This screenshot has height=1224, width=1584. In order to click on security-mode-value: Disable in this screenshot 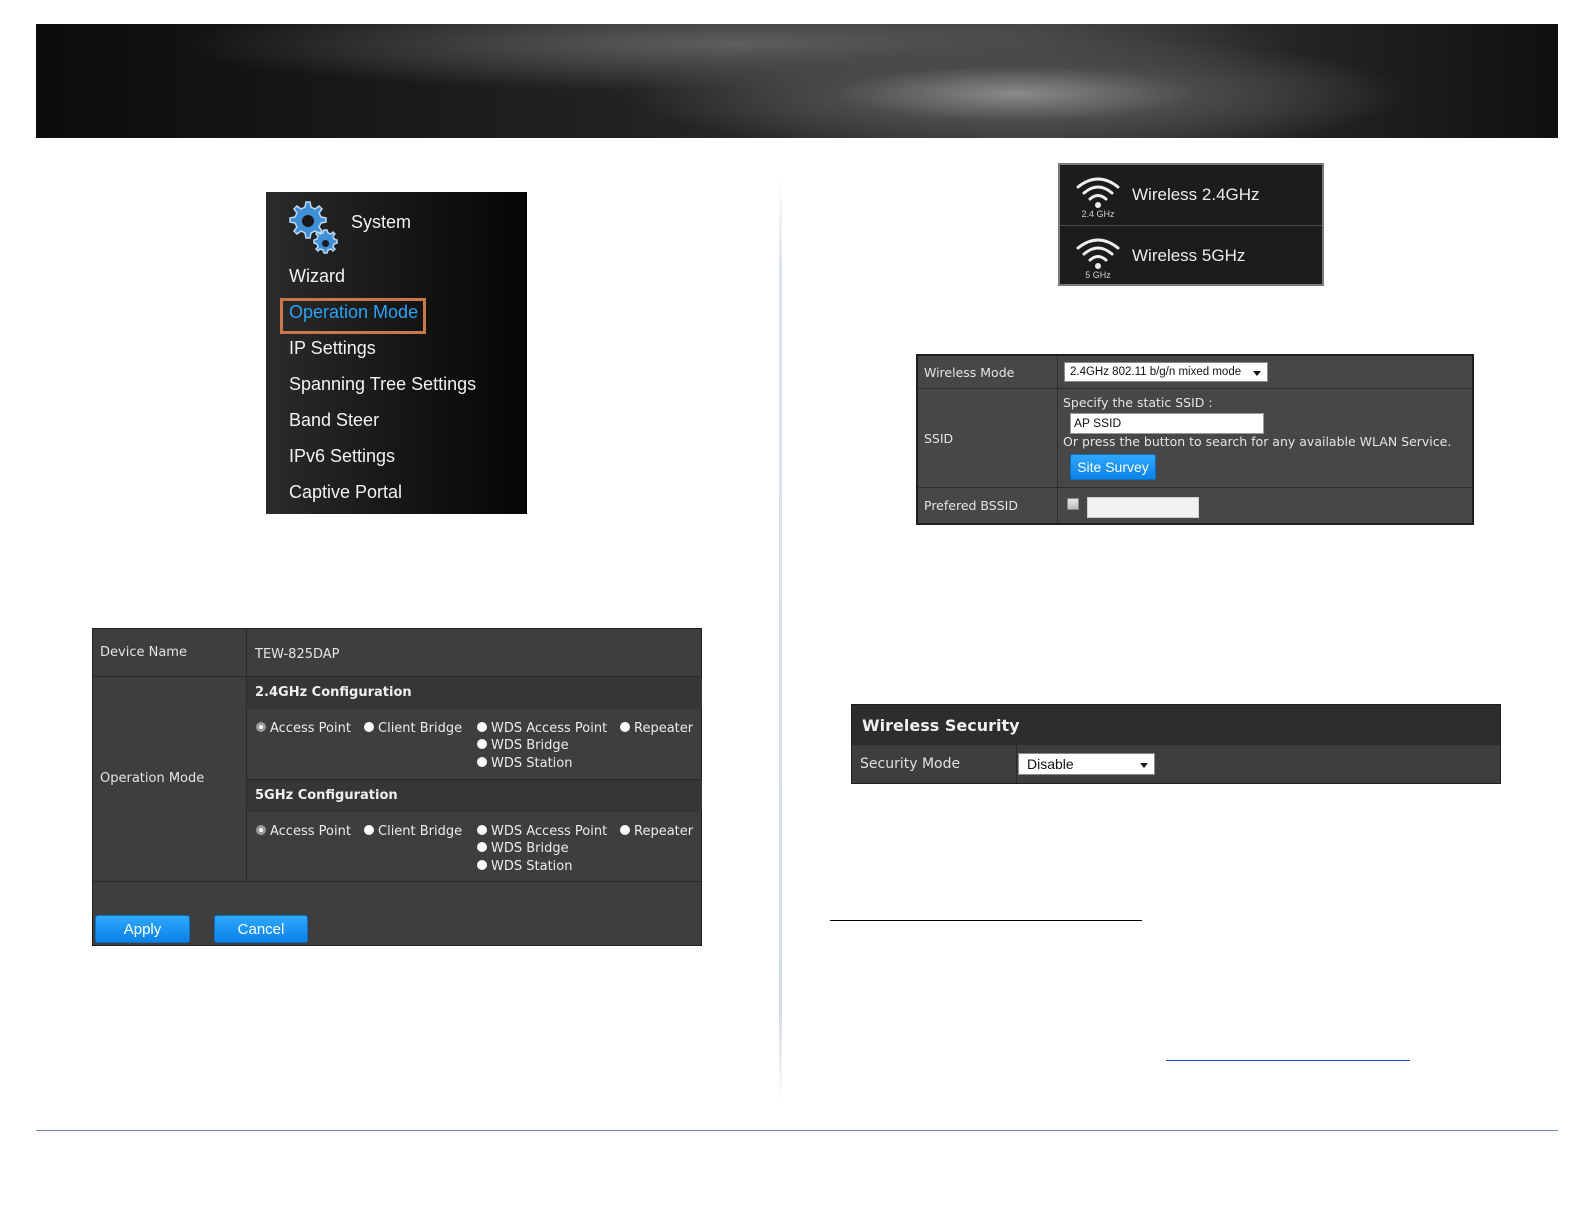, I will do `click(1050, 764)`.